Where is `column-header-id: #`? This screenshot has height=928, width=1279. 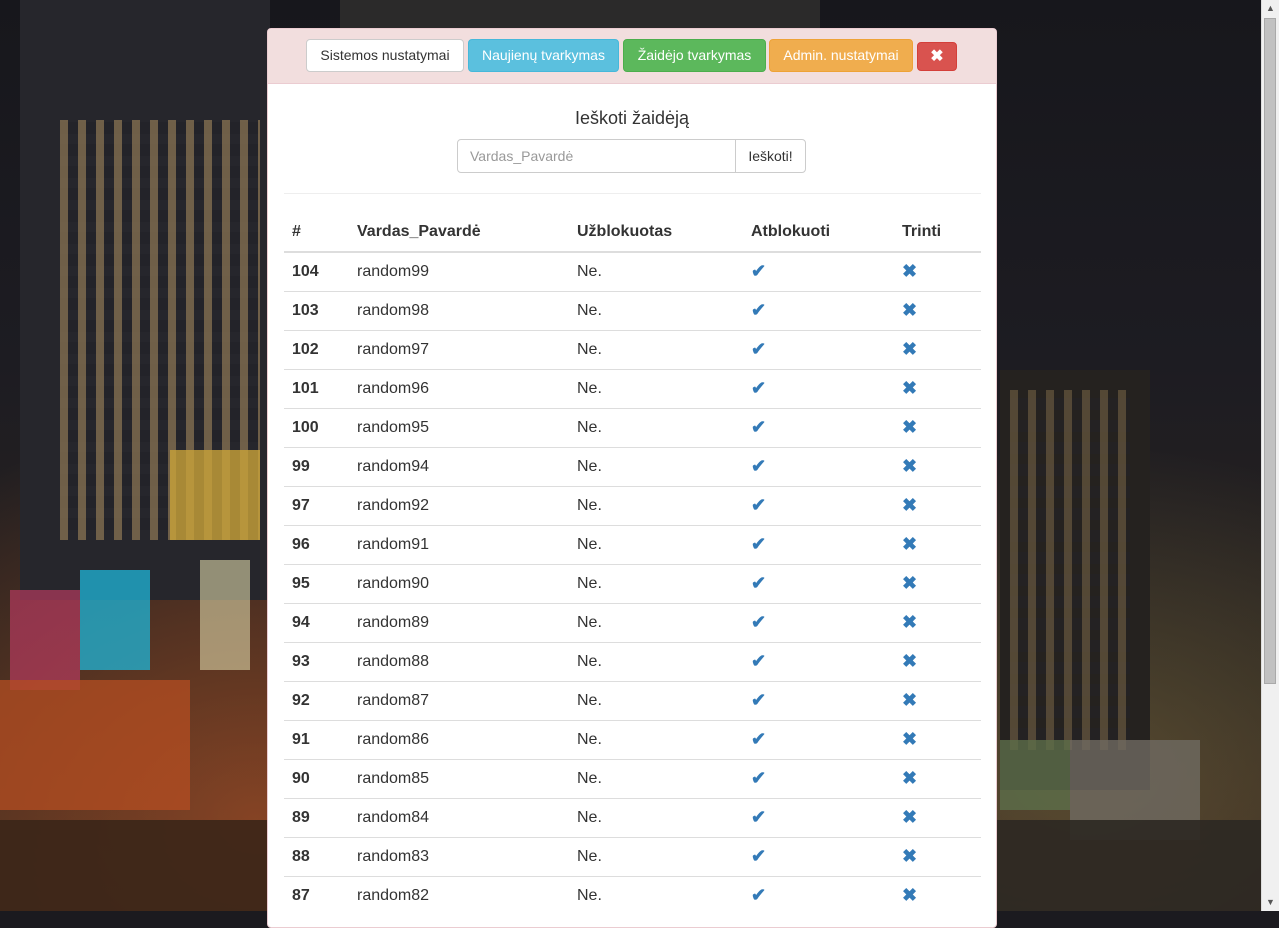 column-header-id: # is located at coordinates (316, 232).